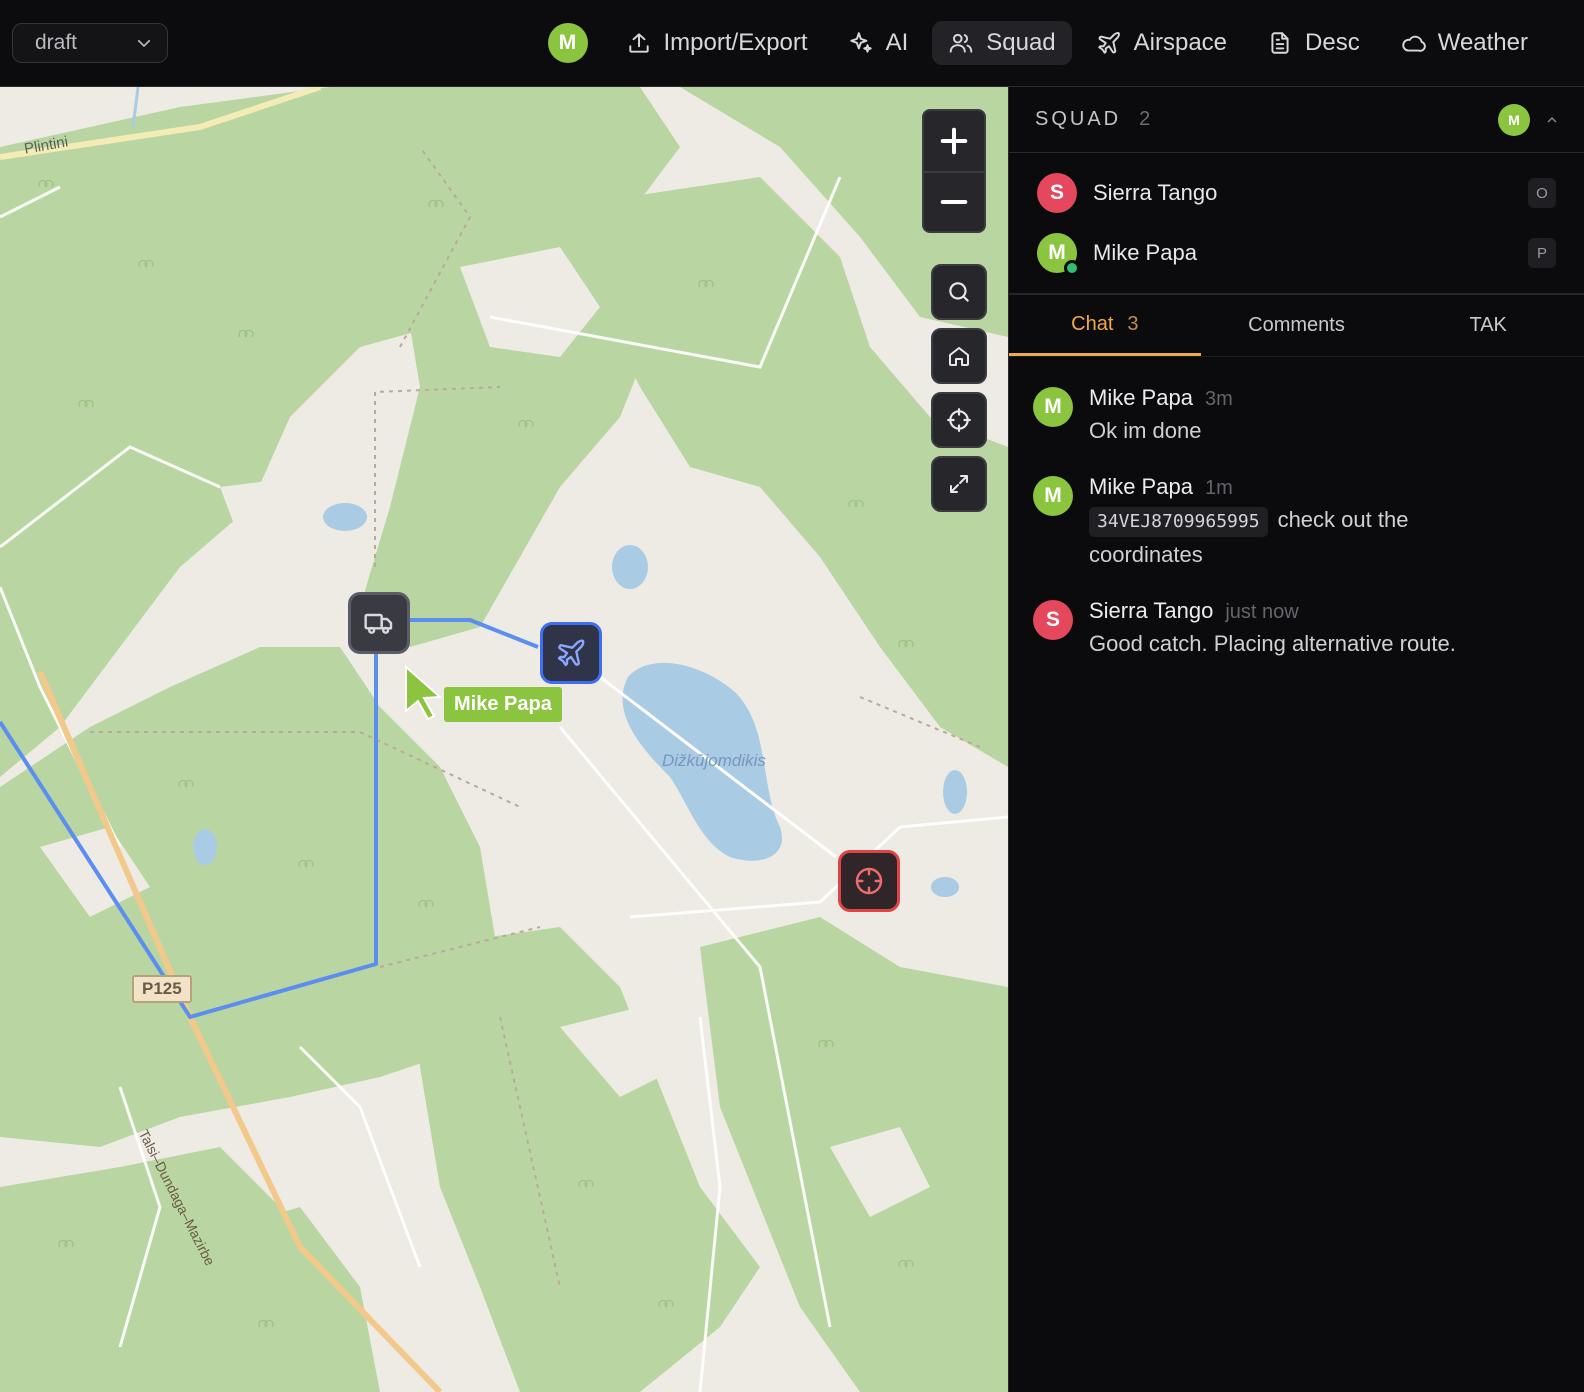  What do you see at coordinates (1145, 119) in the screenshot?
I see `squad-count: 2` at bounding box center [1145, 119].